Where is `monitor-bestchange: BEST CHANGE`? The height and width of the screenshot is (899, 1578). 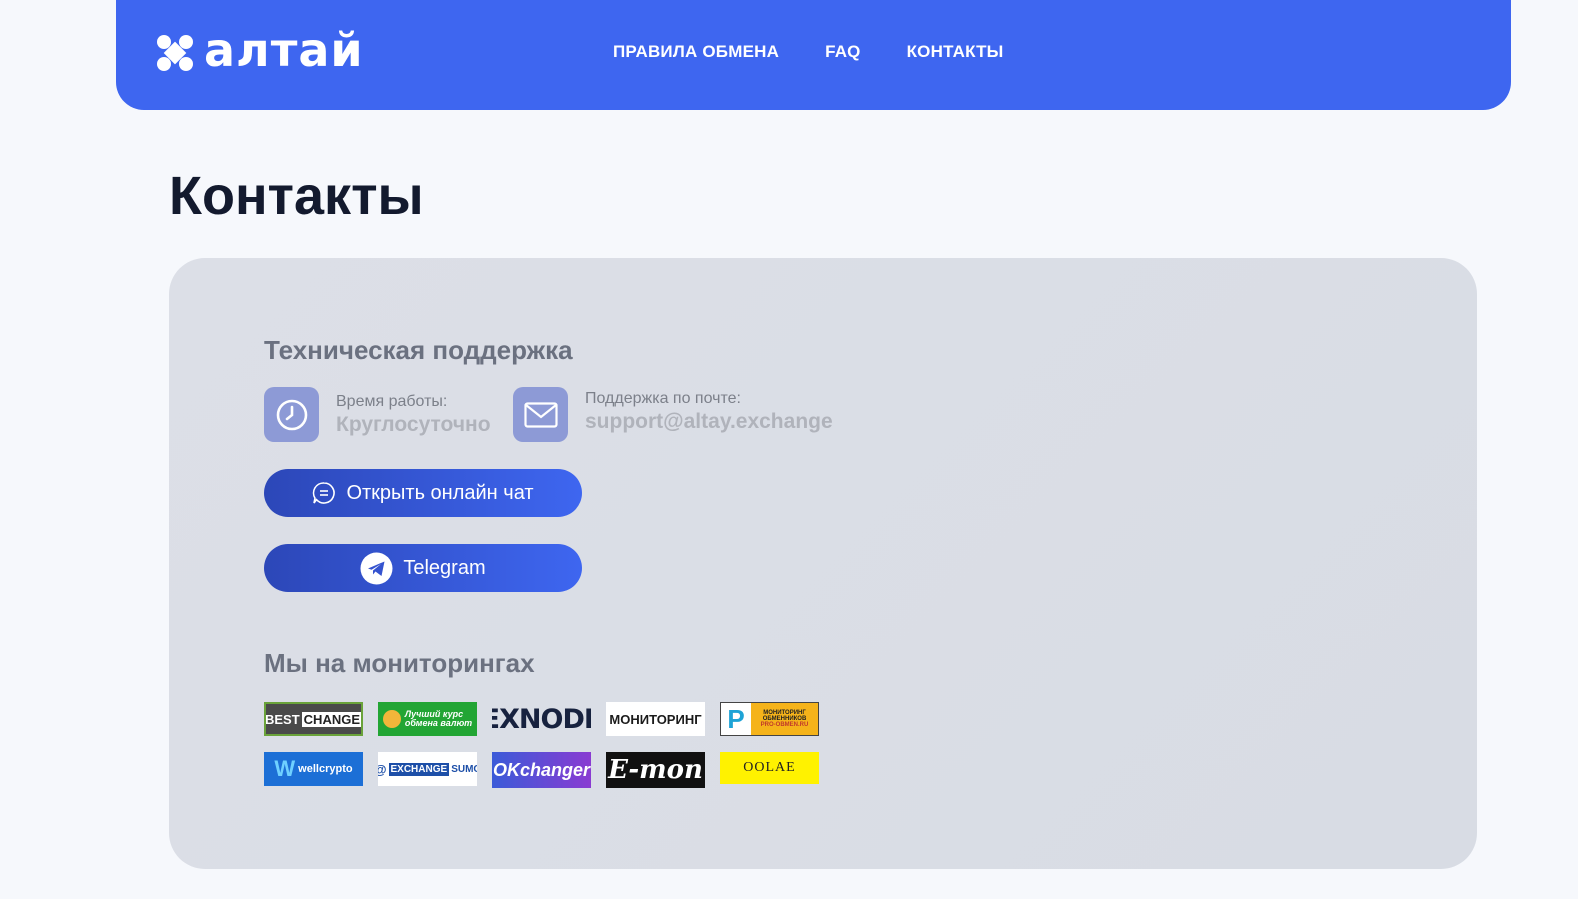 monitor-bestchange: BEST CHANGE is located at coordinates (313, 719).